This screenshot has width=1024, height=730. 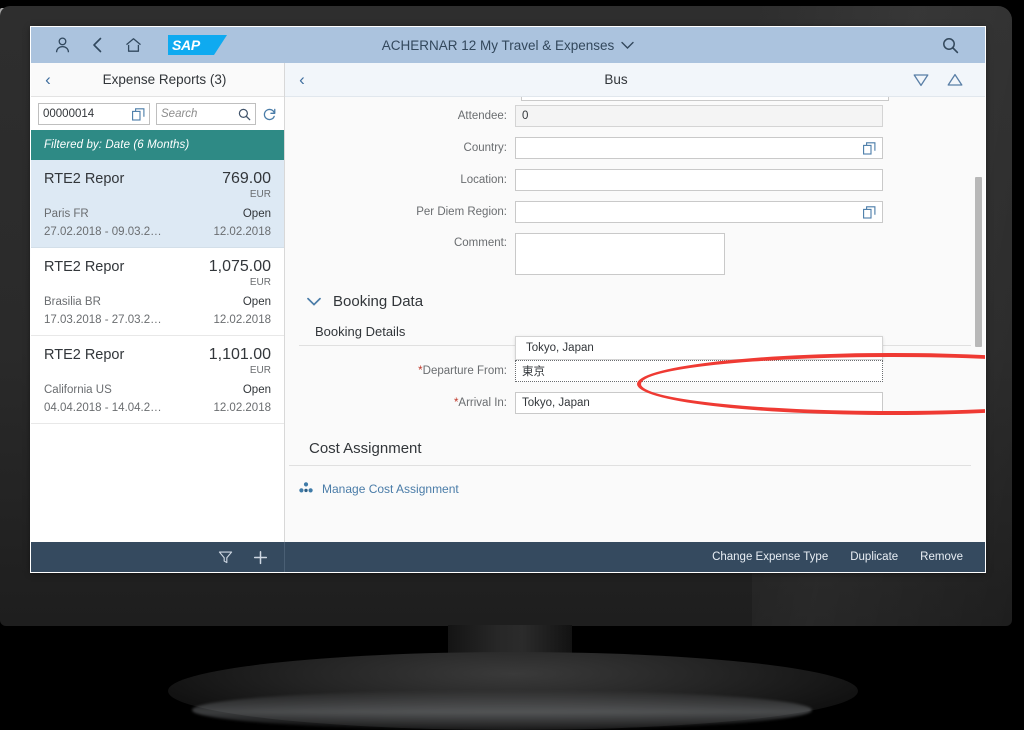 What do you see at coordinates (464, 371) in the screenshot?
I see `departure-from-label-text: Departure From:` at bounding box center [464, 371].